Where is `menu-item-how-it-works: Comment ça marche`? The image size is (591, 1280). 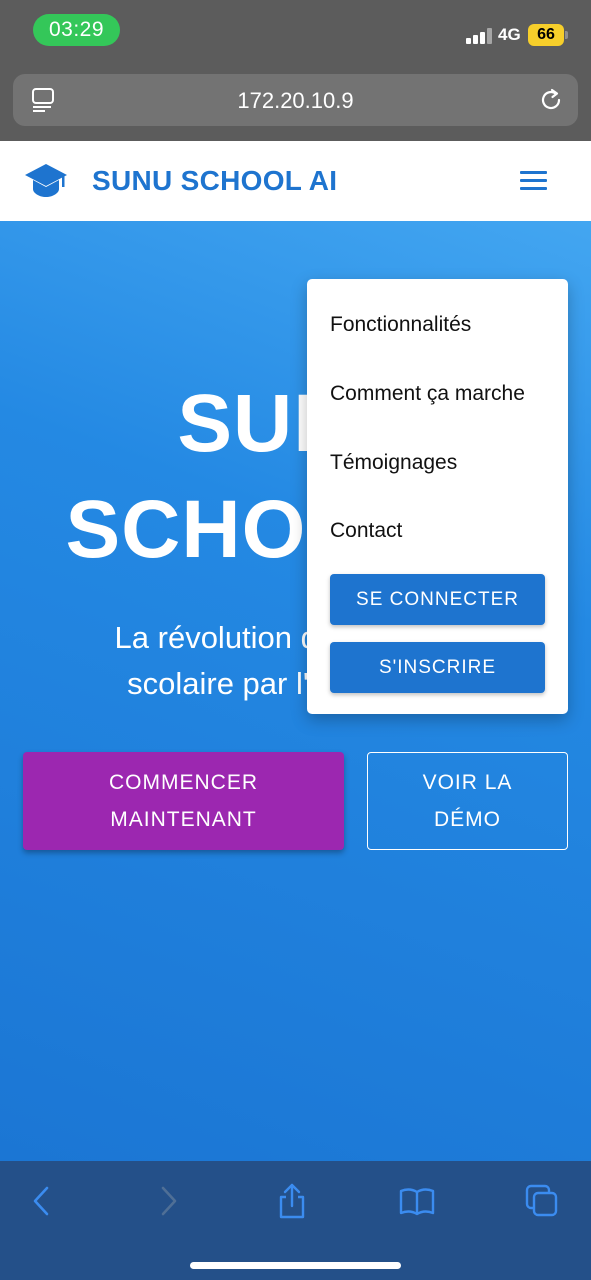 menu-item-how-it-works: Comment ça marche is located at coordinates (427, 394).